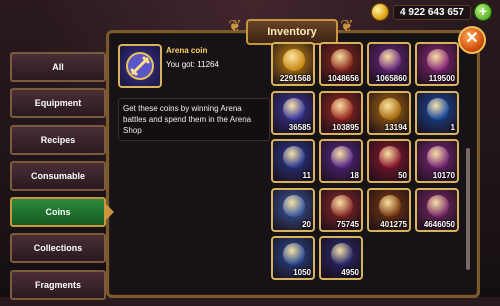 The width and height of the screenshot is (500, 306). Describe the element at coordinates (306, 175) in the screenshot. I see `item-quantity: 11` at that location.